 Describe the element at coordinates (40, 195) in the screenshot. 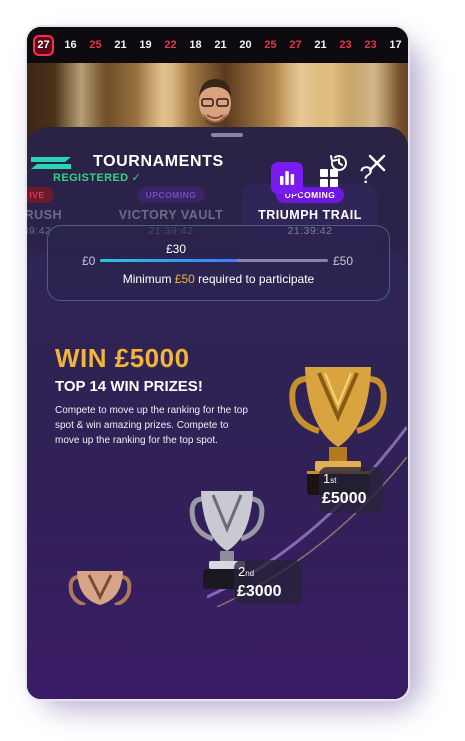

I see `live-badge: IVE` at that location.